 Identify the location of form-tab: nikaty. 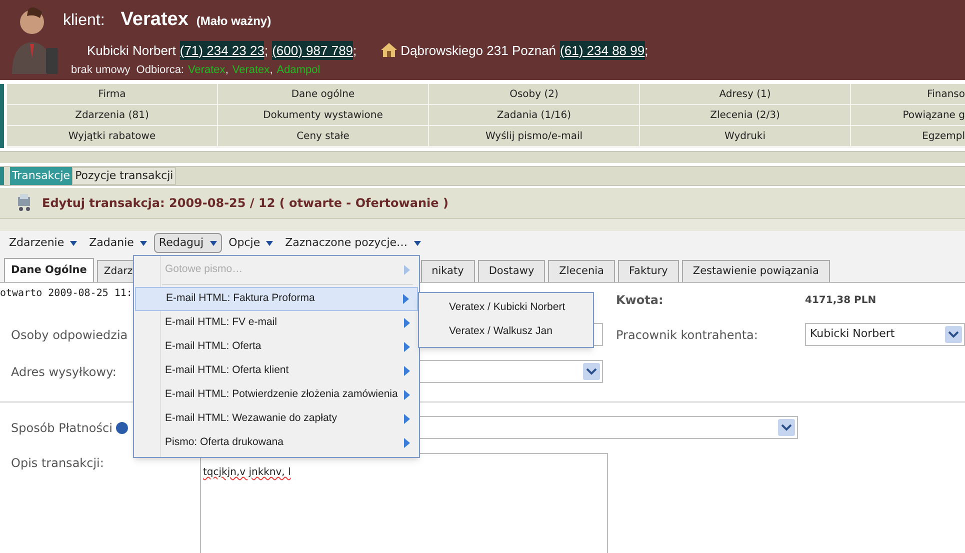
(447, 271).